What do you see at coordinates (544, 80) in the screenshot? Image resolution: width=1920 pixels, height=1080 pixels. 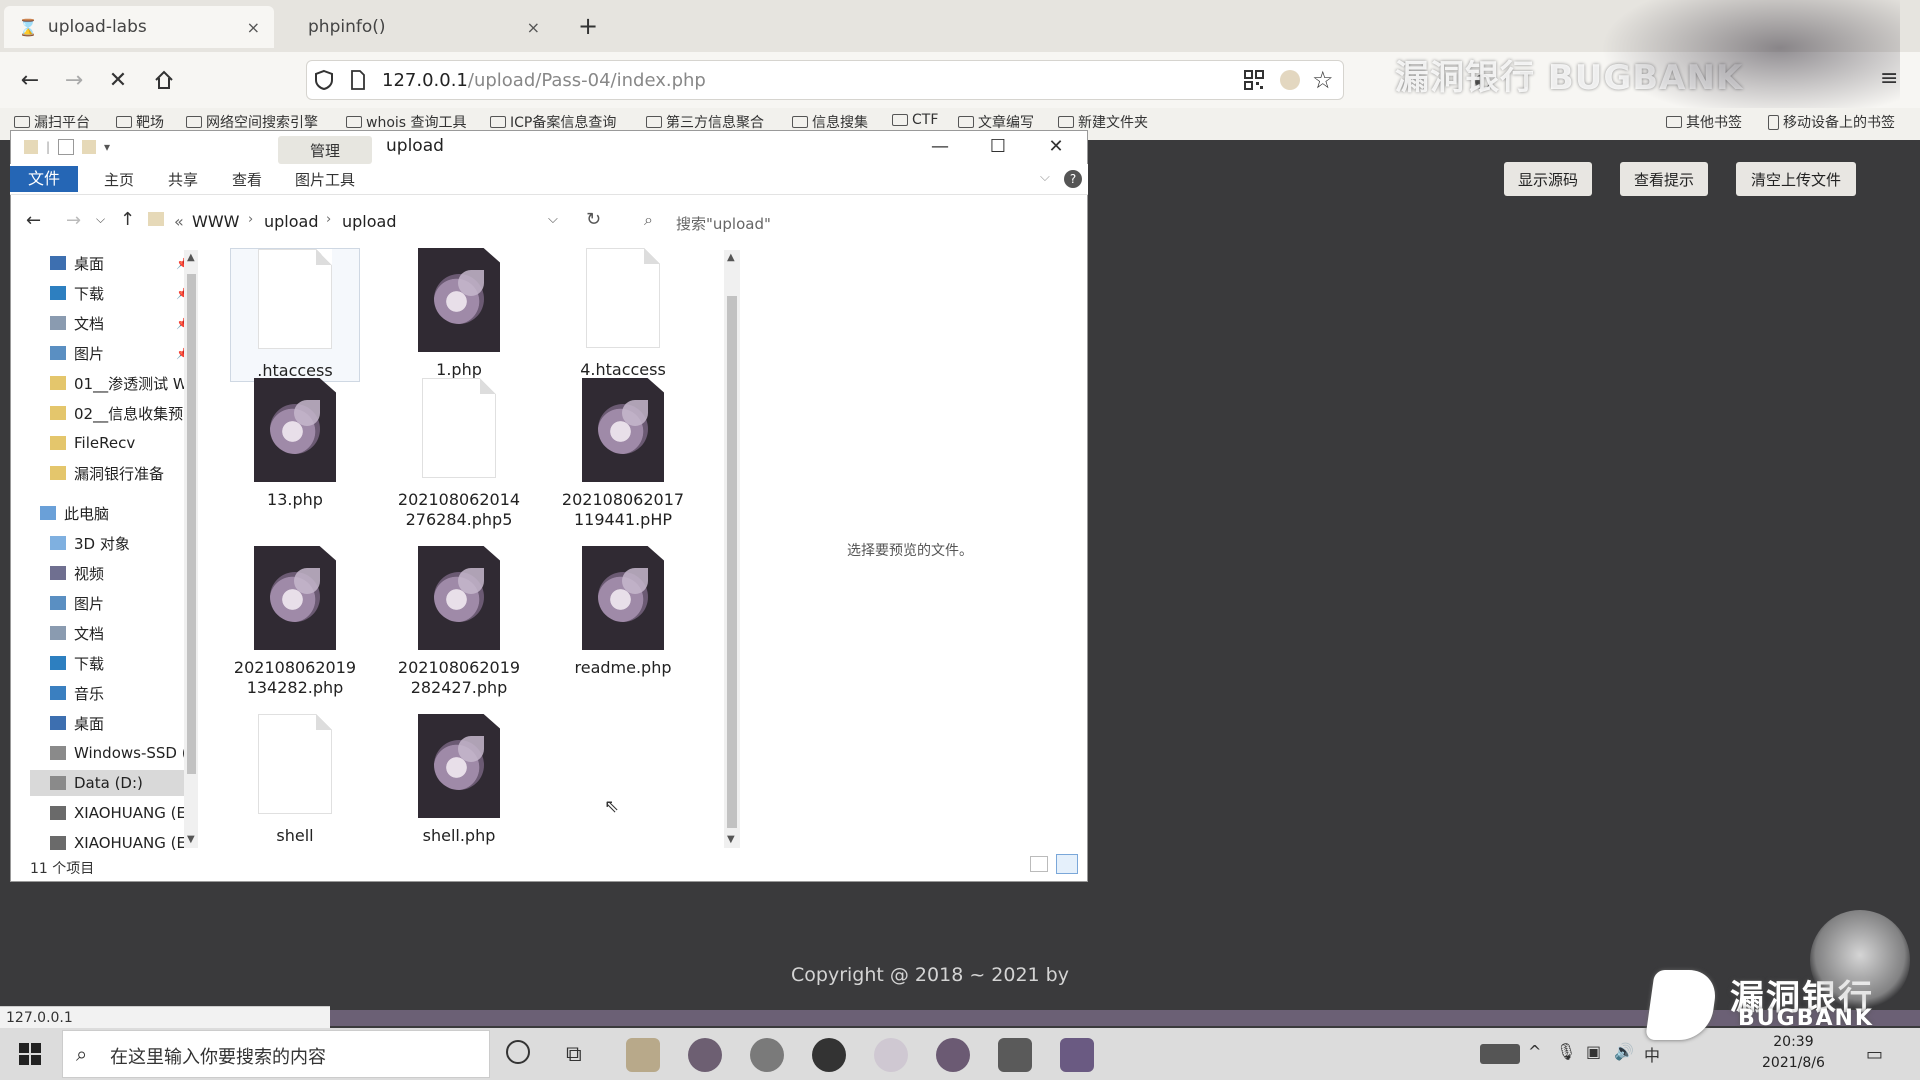 I see `url-text: 127.0.0.1/upload/Pass-04/index.php` at bounding box center [544, 80].